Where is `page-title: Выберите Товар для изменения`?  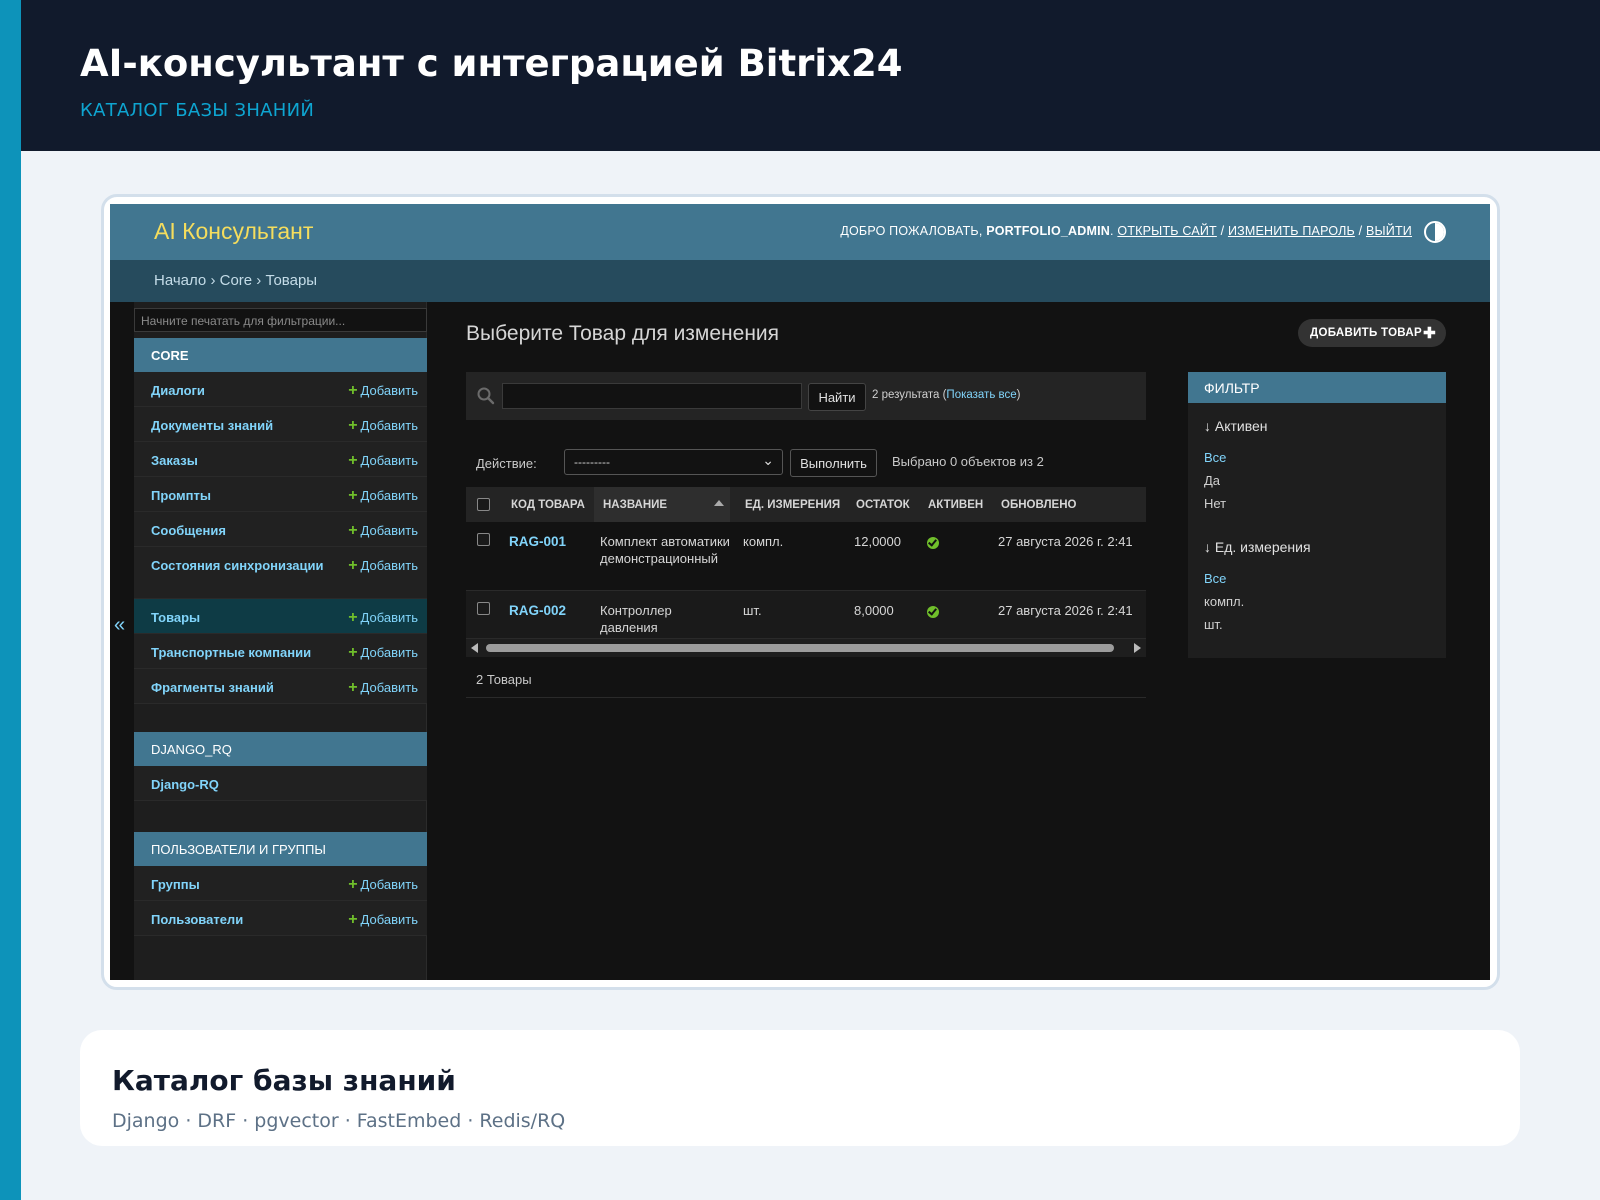
page-title: Выберите Товар для изменения is located at coordinates (623, 333).